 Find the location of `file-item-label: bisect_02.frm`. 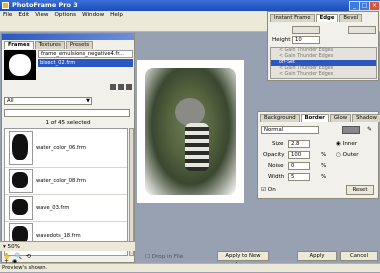

file-item-label: bisect_02.frm is located at coordinates (58, 63).